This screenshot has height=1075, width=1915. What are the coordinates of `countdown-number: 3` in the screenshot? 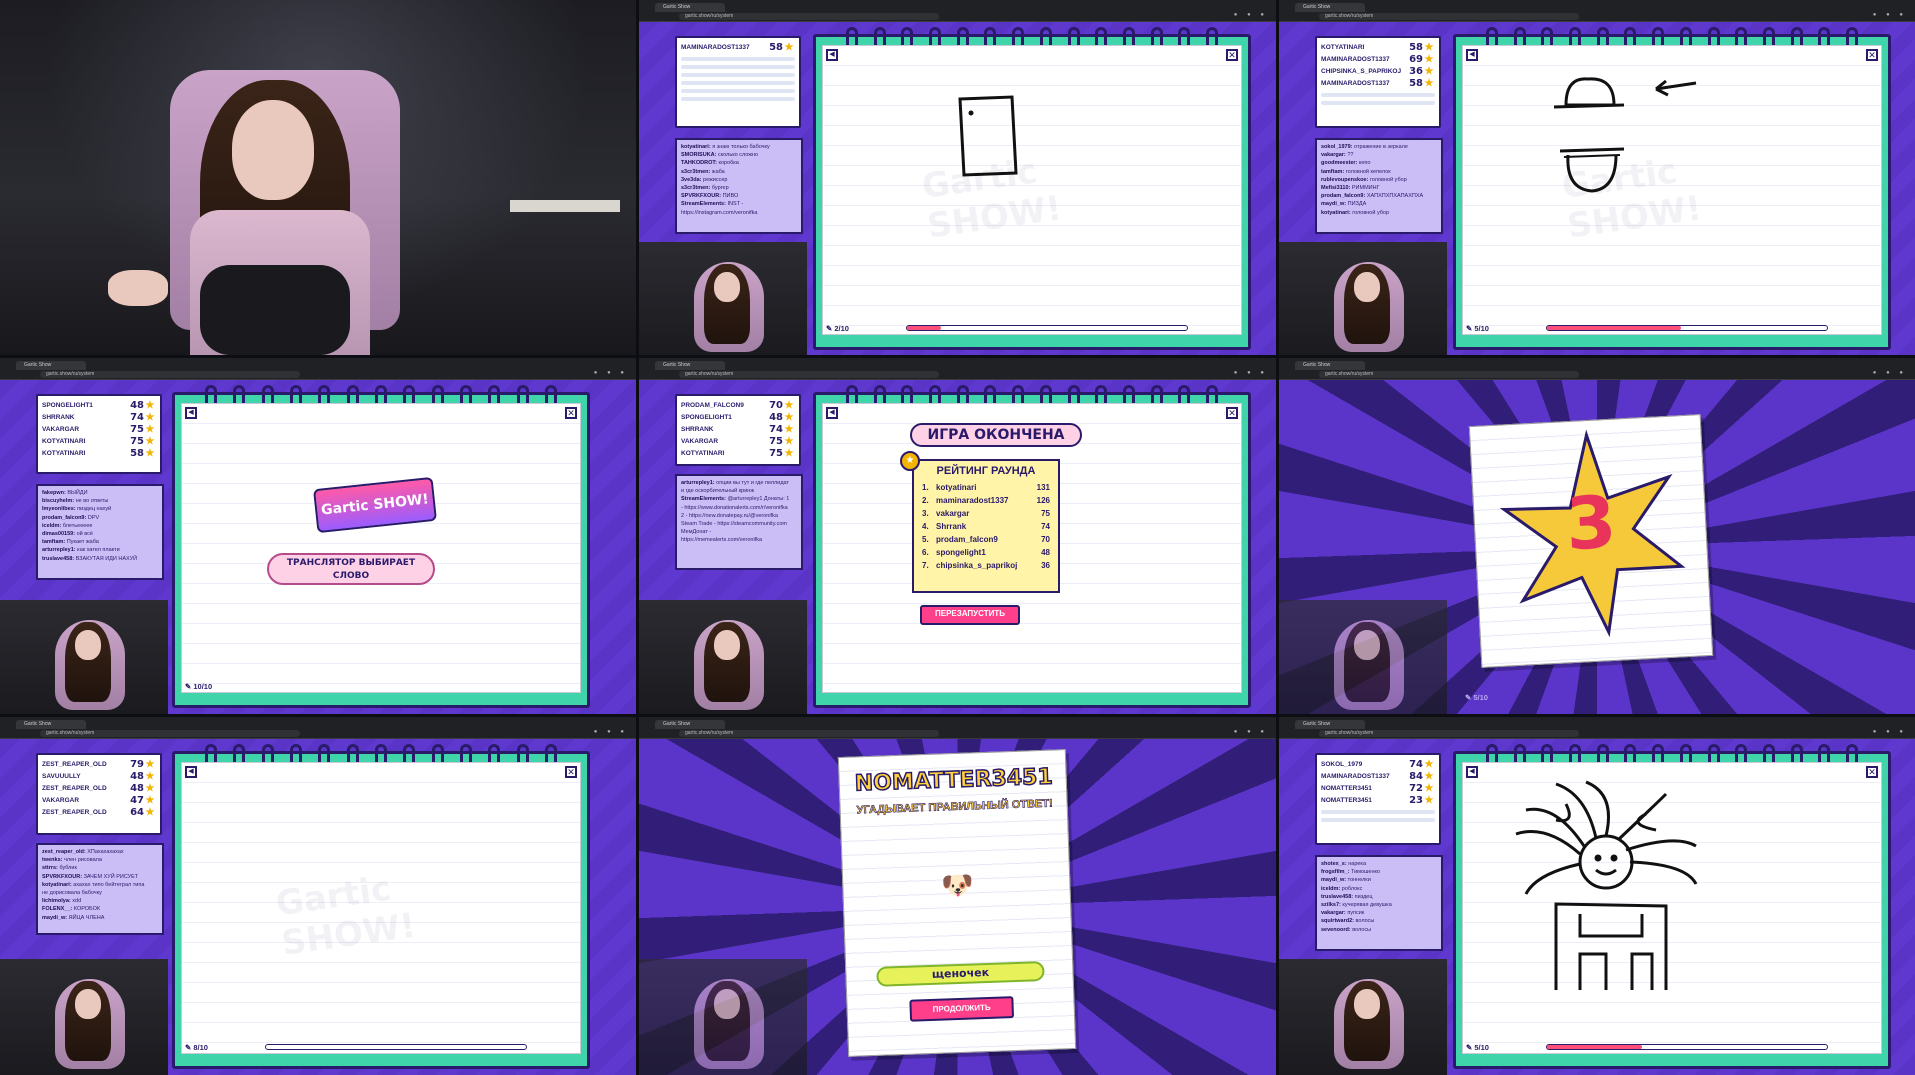 It's located at (1591, 523).